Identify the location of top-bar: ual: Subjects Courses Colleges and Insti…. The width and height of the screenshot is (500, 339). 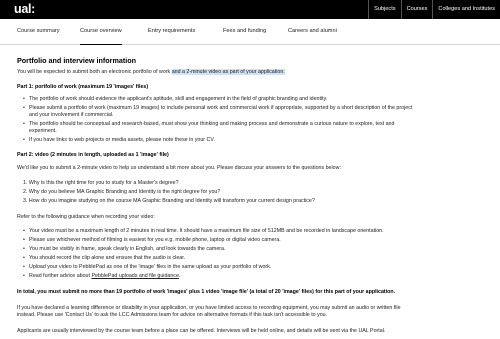
(250, 9).